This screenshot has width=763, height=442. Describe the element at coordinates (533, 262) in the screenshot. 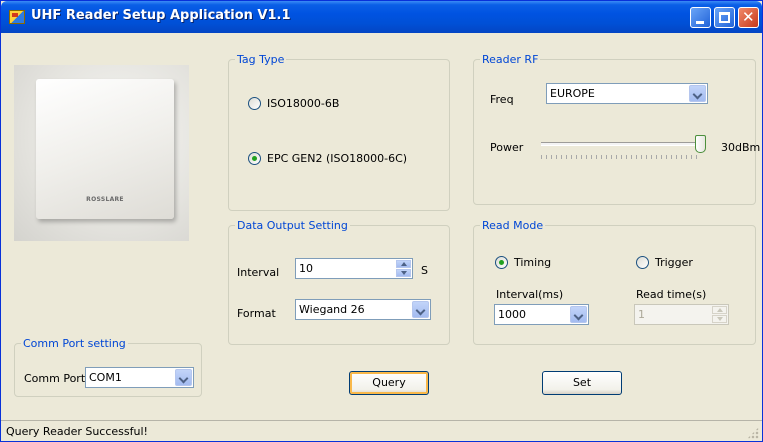

I see `radio-label-timing: Timing` at that location.